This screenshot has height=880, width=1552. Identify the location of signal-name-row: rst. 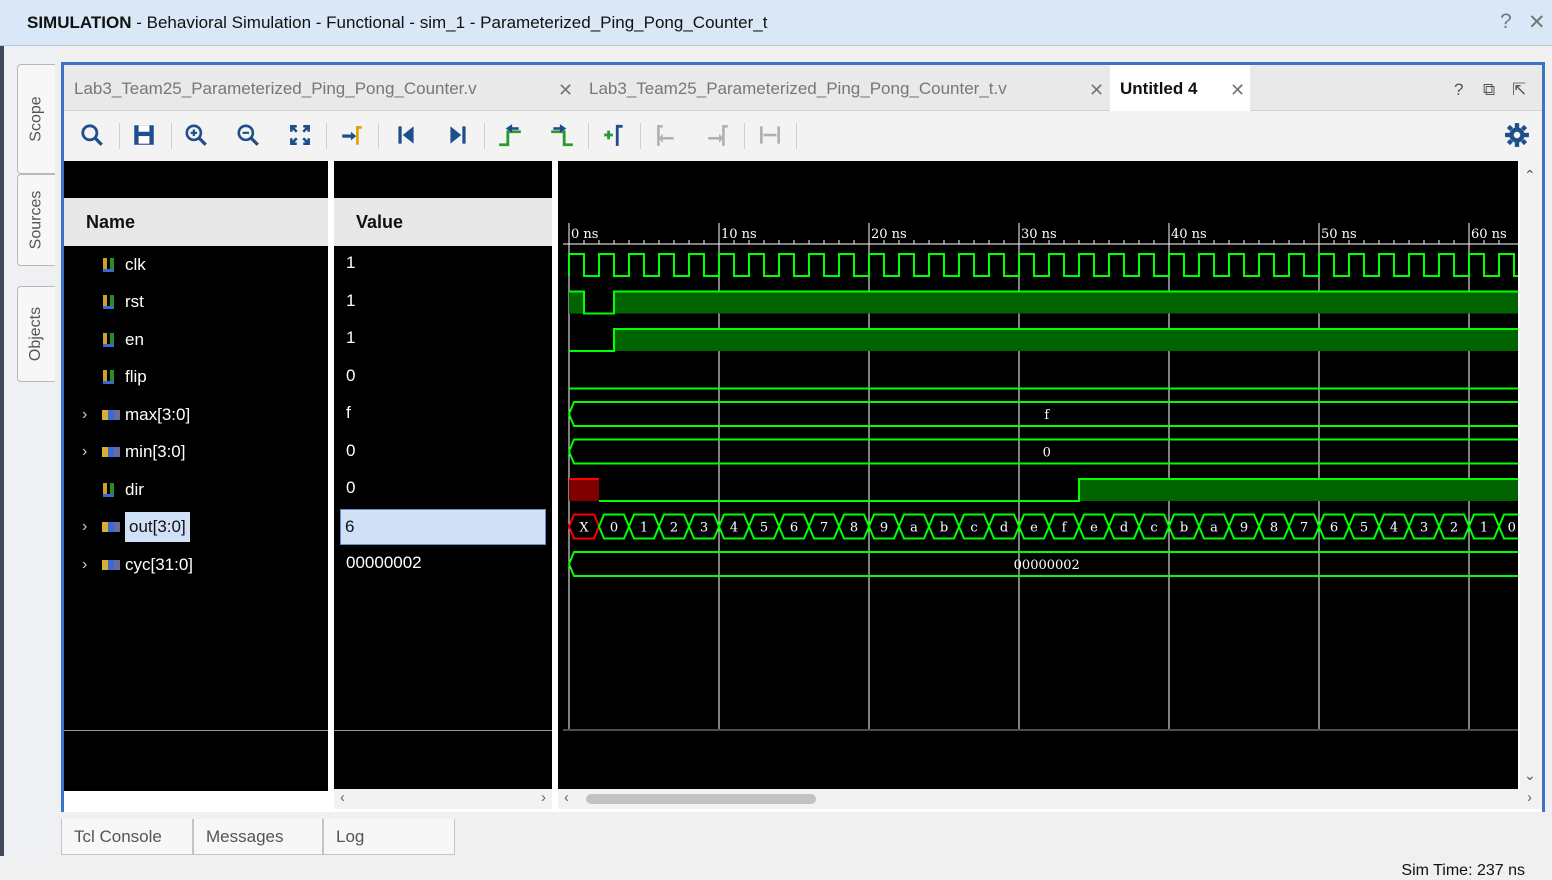
(113, 302).